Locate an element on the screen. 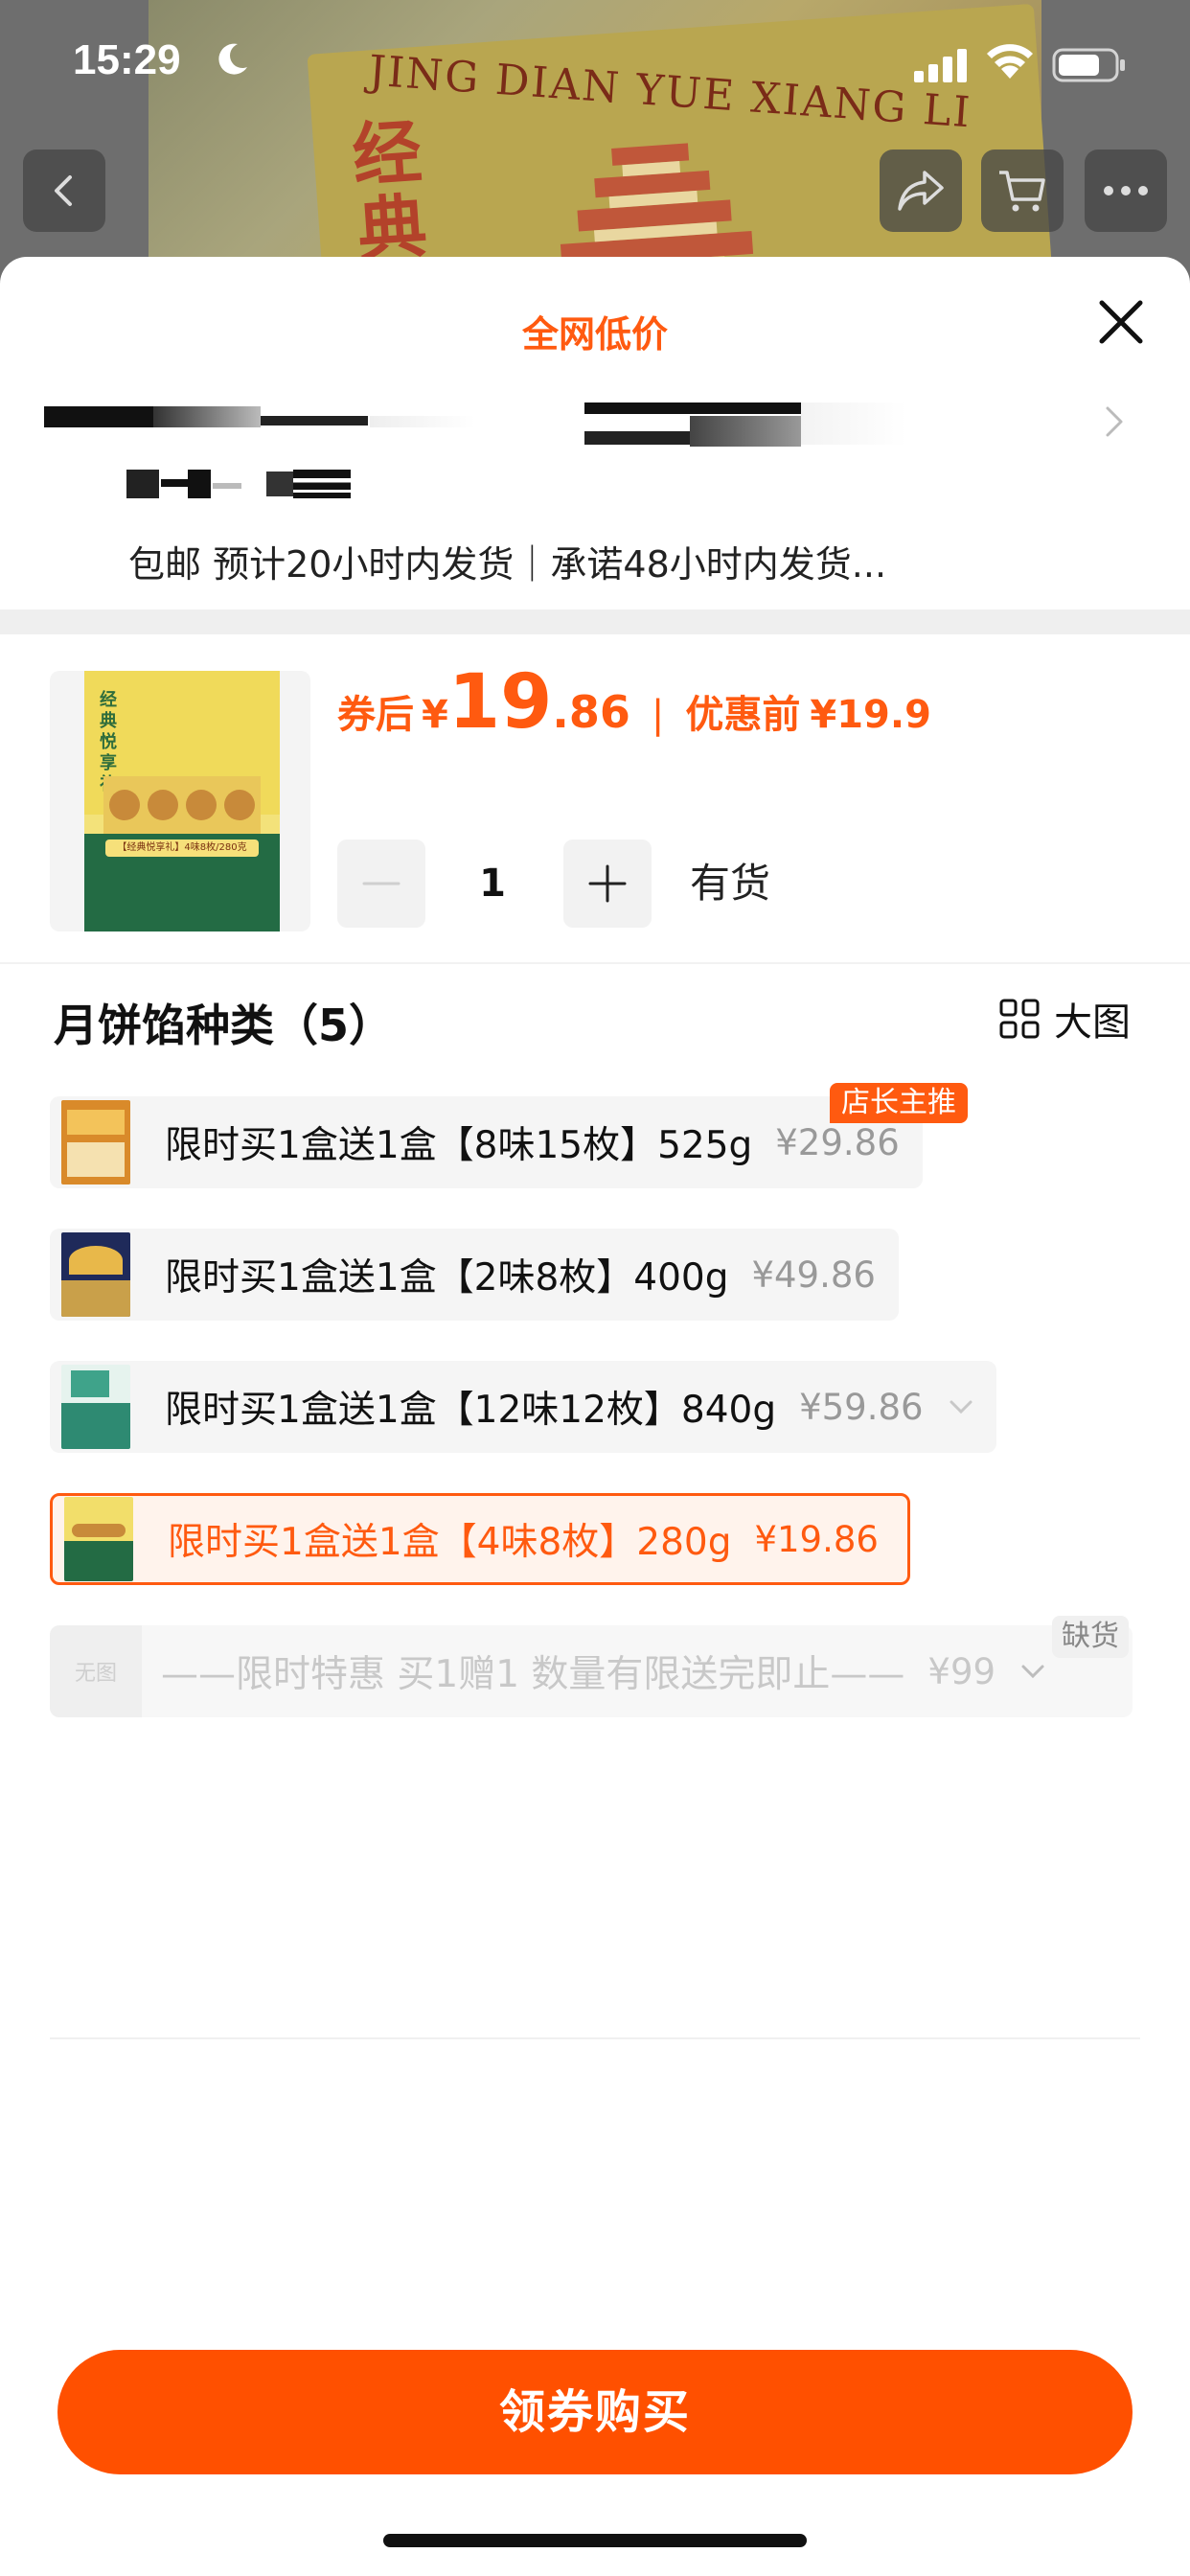 The height and width of the screenshot is (2576, 1190). quantity-value: 1 is located at coordinates (493, 884).